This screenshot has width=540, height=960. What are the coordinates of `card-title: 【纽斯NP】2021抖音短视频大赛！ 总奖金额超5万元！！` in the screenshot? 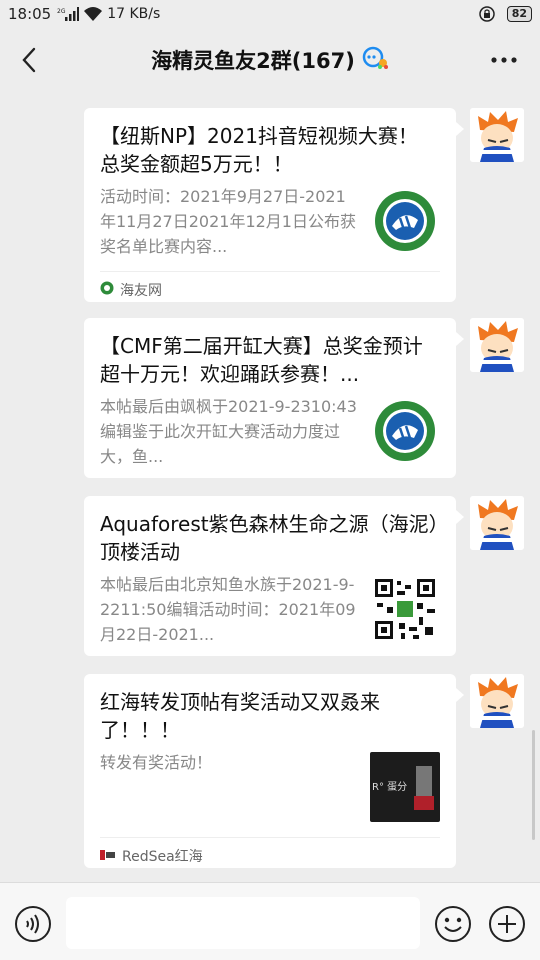 It's located at (259, 150).